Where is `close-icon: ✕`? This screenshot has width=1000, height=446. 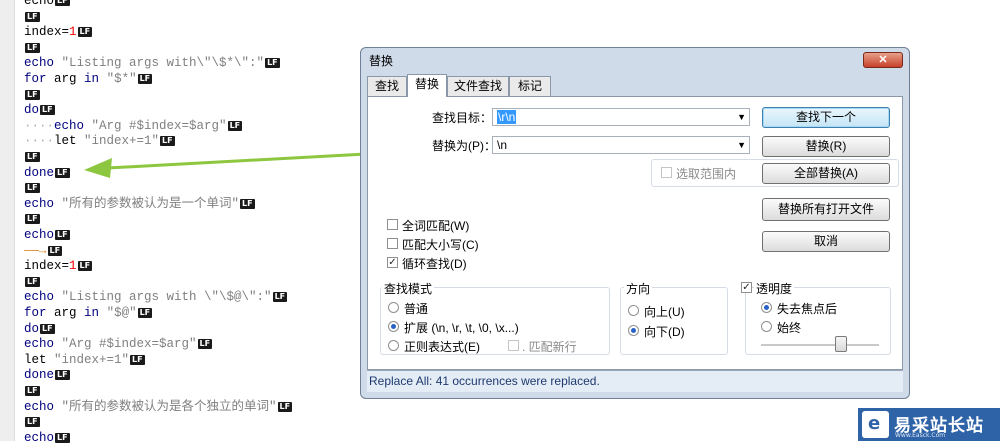
close-icon: ✕ is located at coordinates (883, 60).